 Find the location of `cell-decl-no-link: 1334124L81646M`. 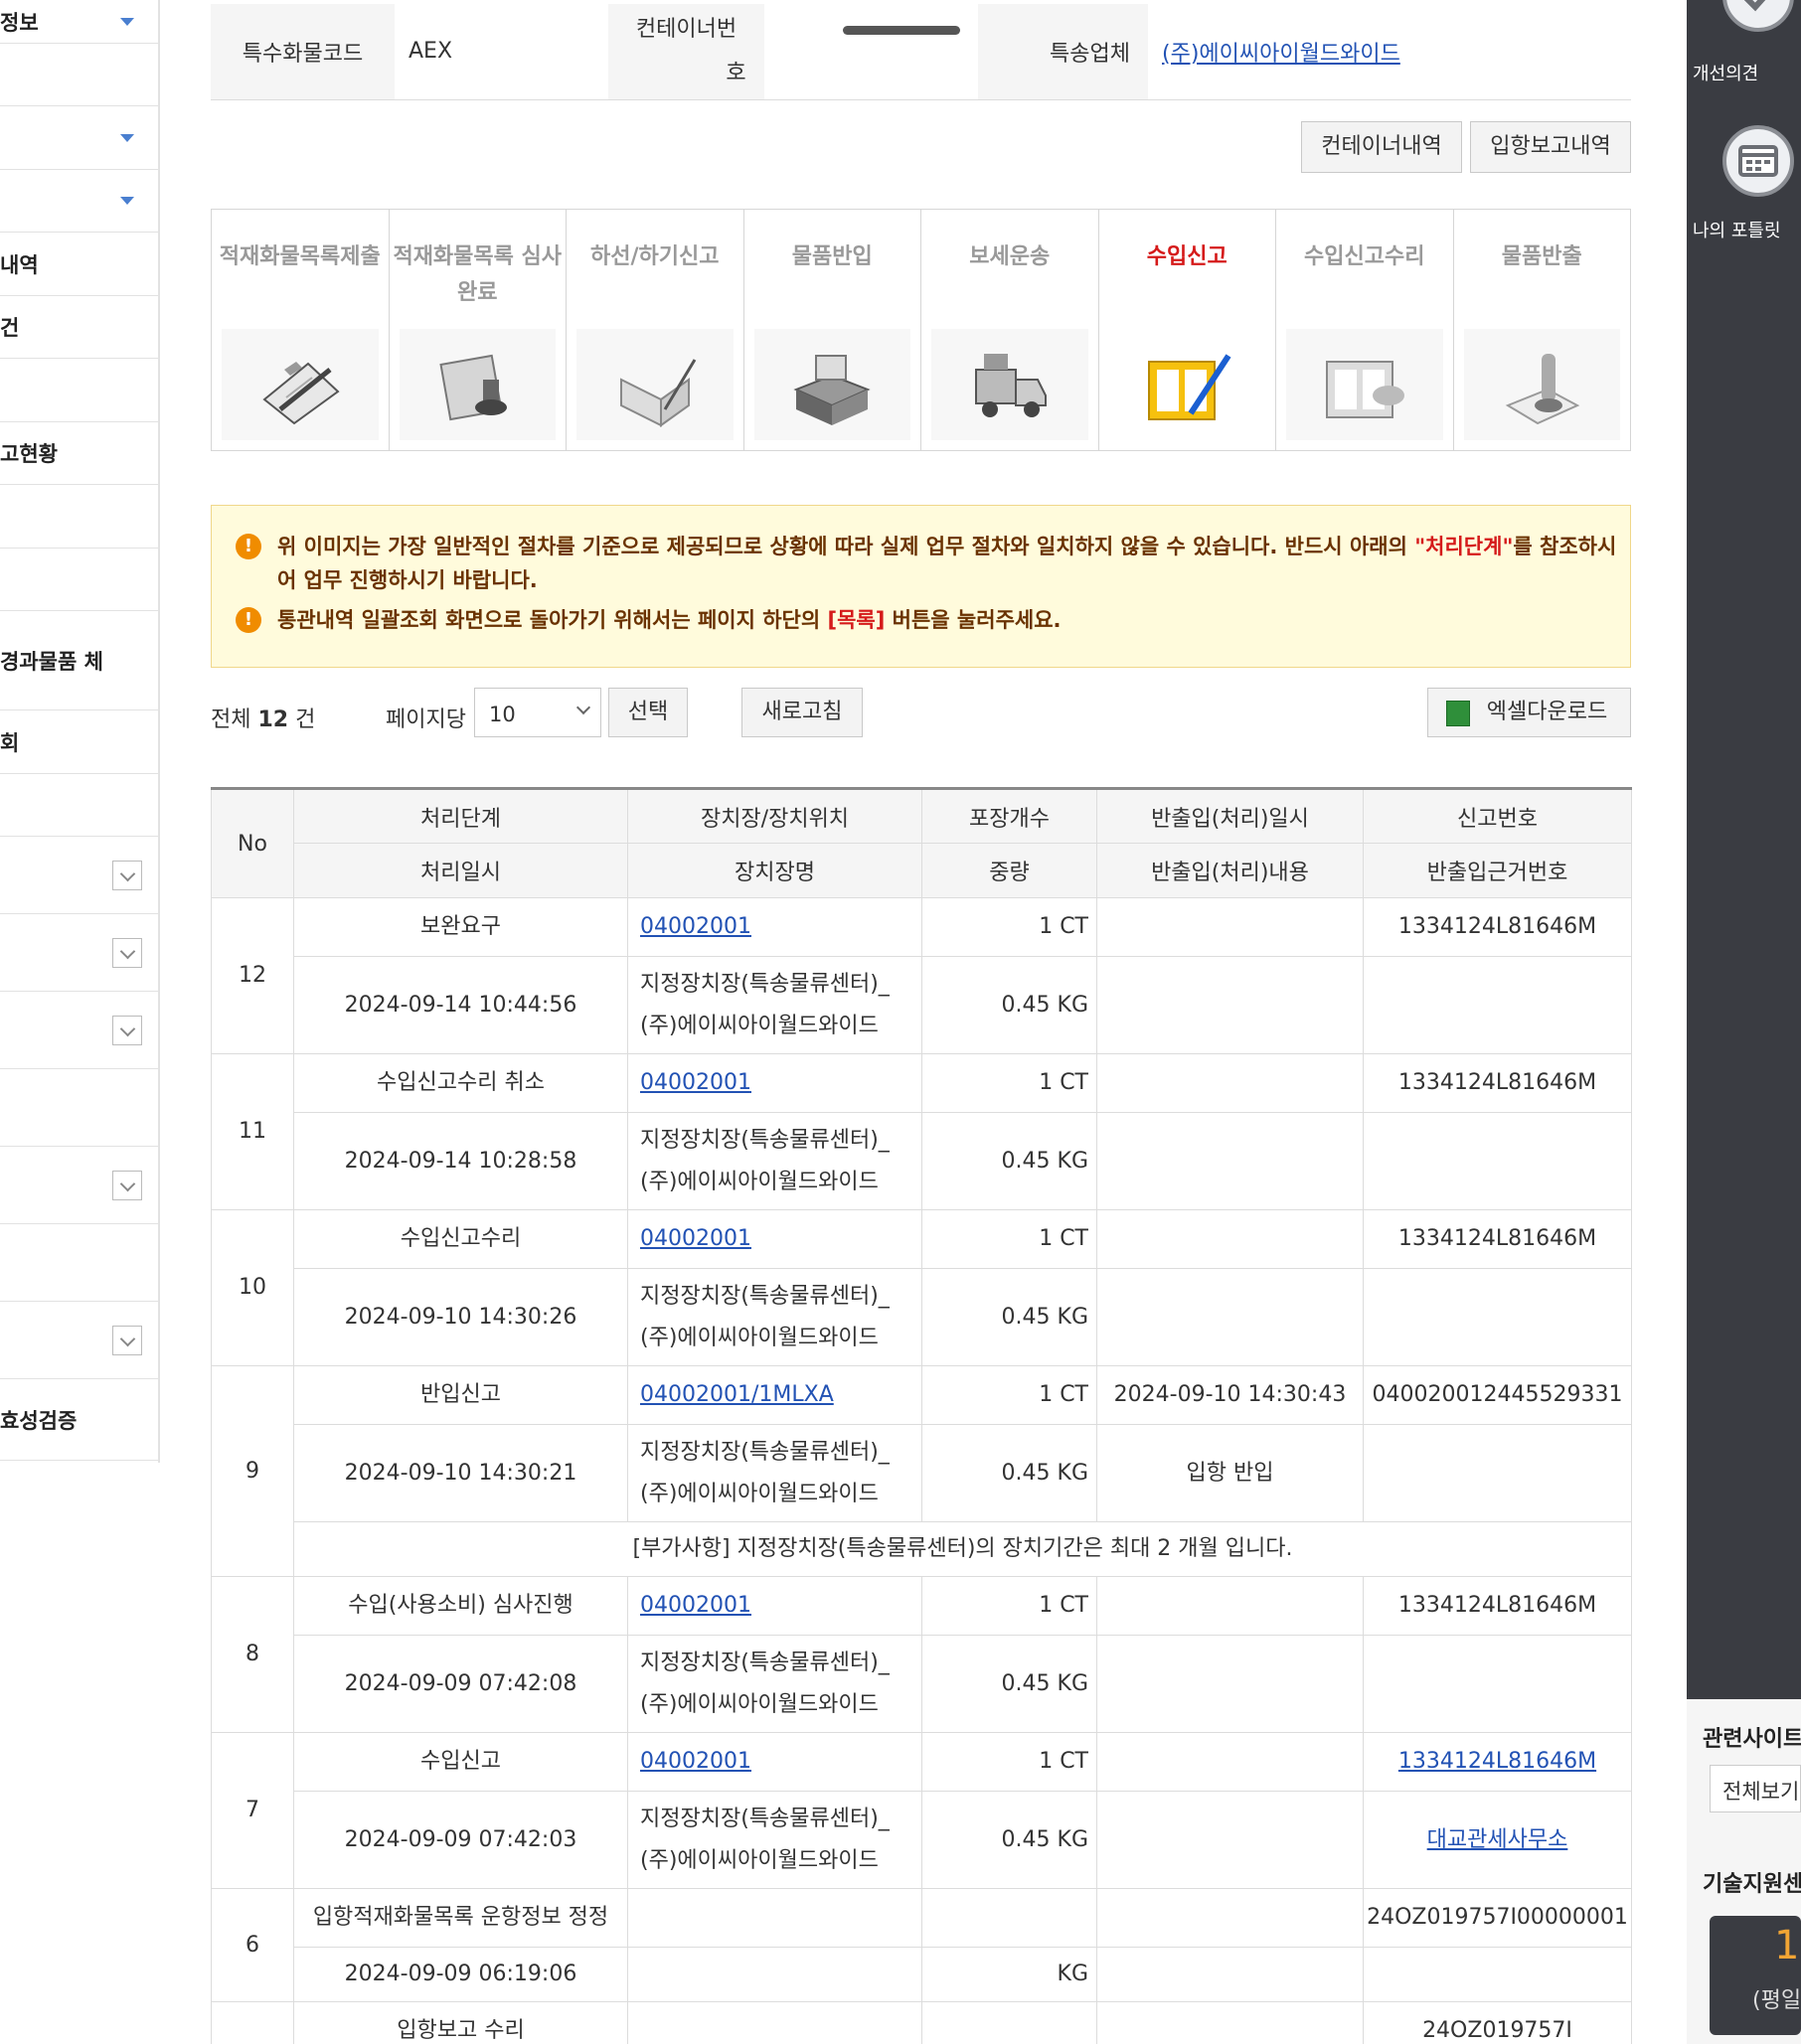

cell-decl-no-link: 1334124L81646M is located at coordinates (1497, 1761).